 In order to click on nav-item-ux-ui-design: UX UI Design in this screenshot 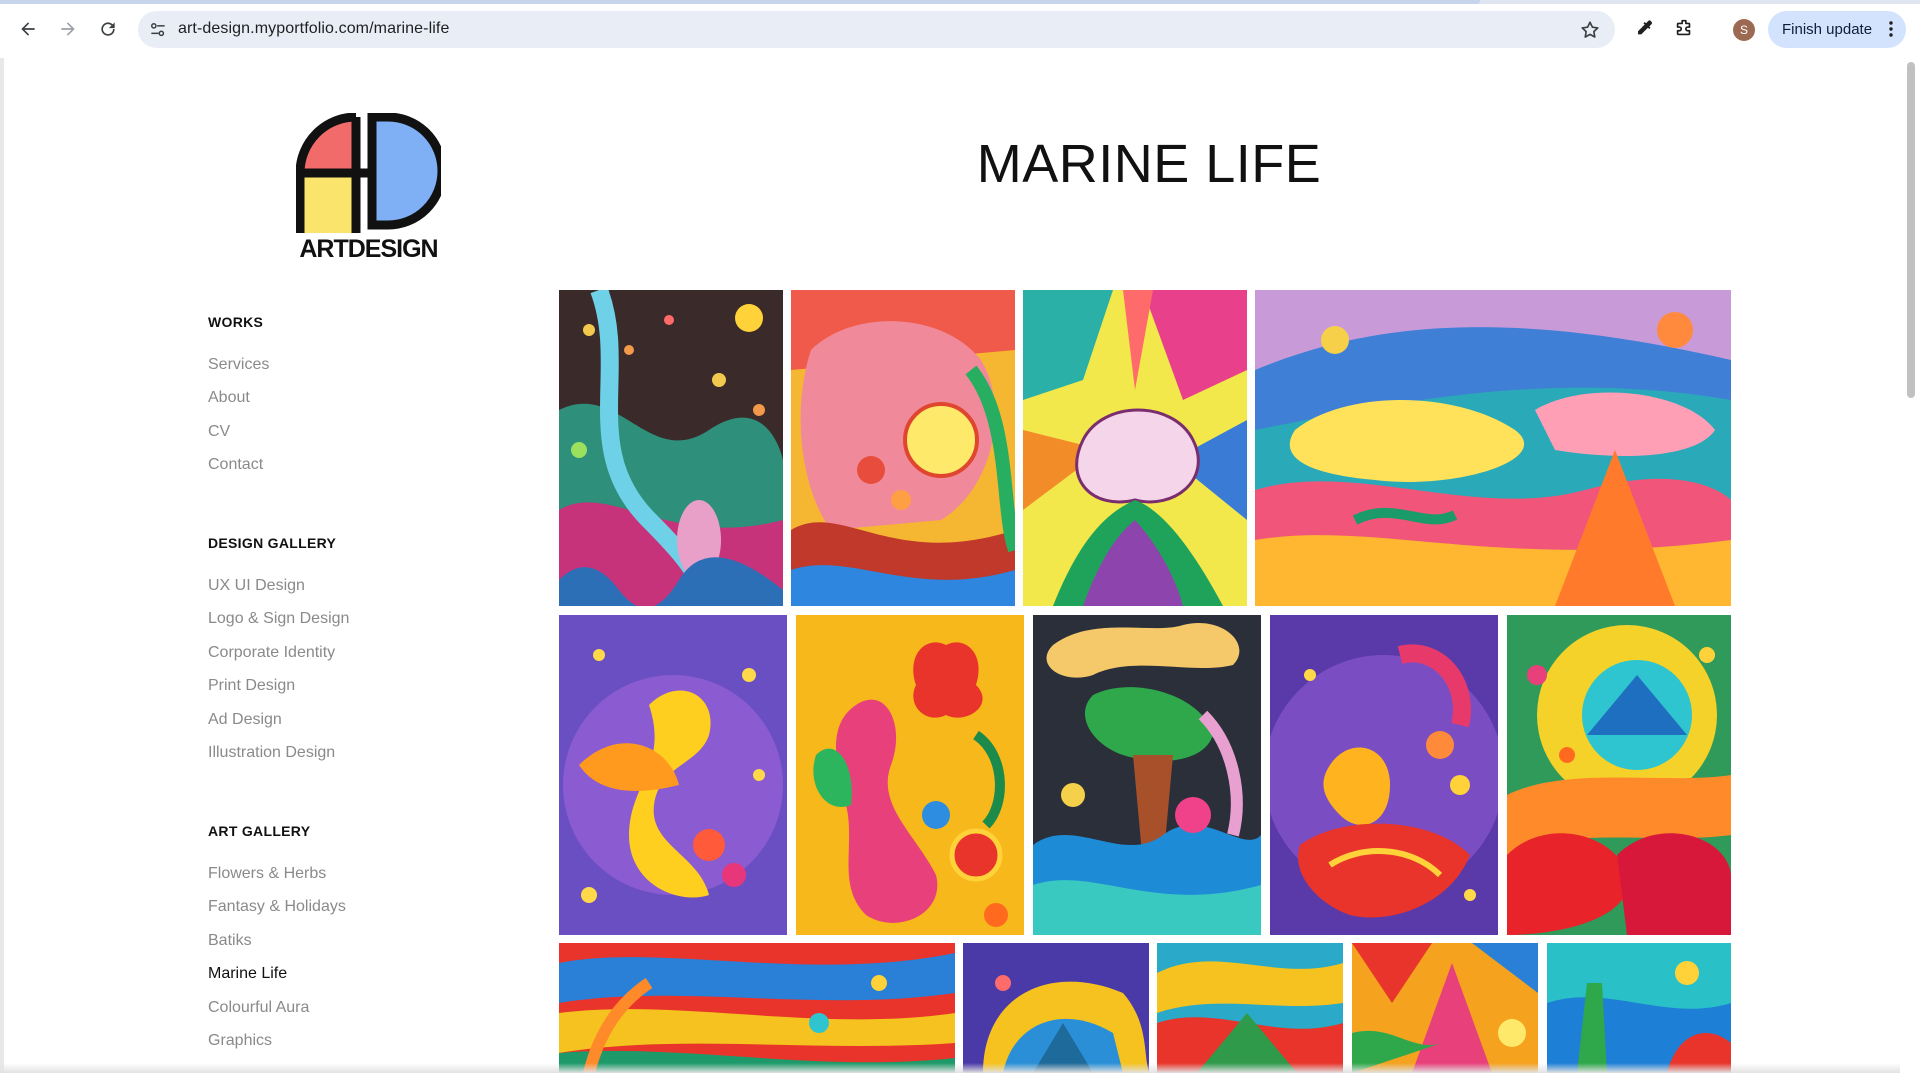, I will do `click(256, 586)`.